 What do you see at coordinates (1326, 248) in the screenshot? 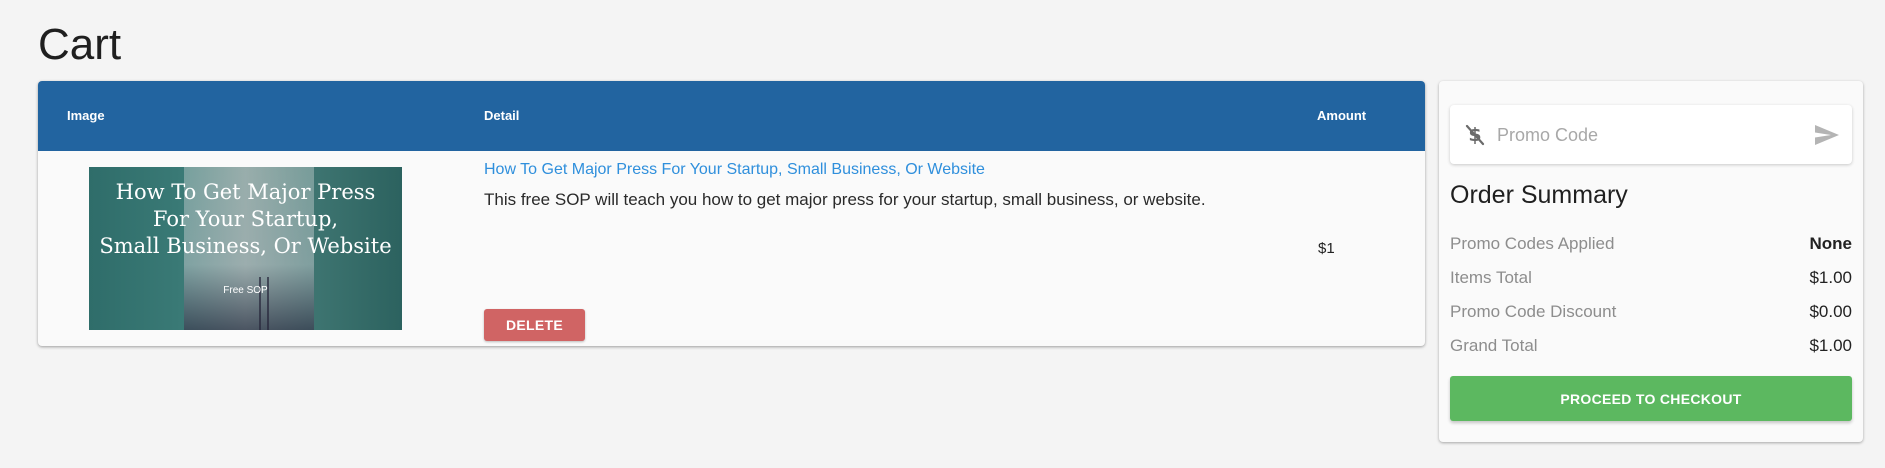
I see `item-amount: $1` at bounding box center [1326, 248].